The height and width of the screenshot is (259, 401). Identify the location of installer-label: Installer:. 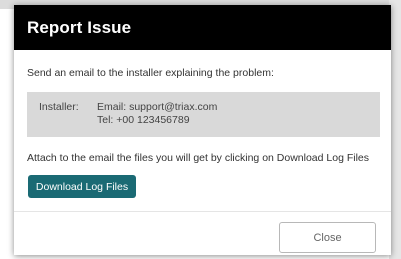
(59, 107).